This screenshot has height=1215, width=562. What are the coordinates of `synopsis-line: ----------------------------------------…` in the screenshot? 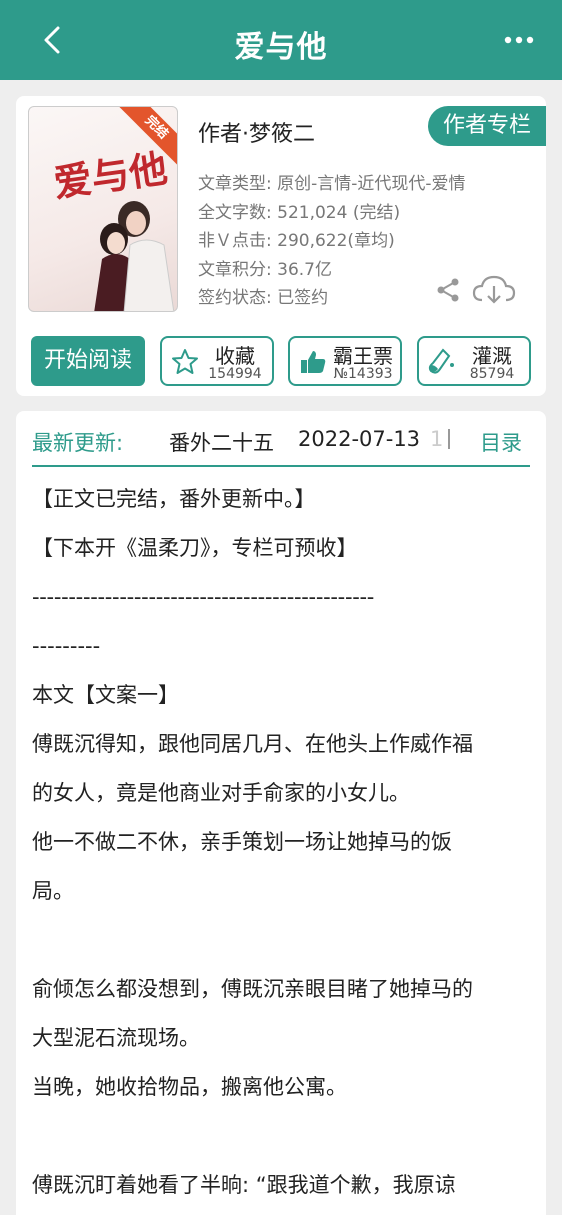 It's located at (203, 597).